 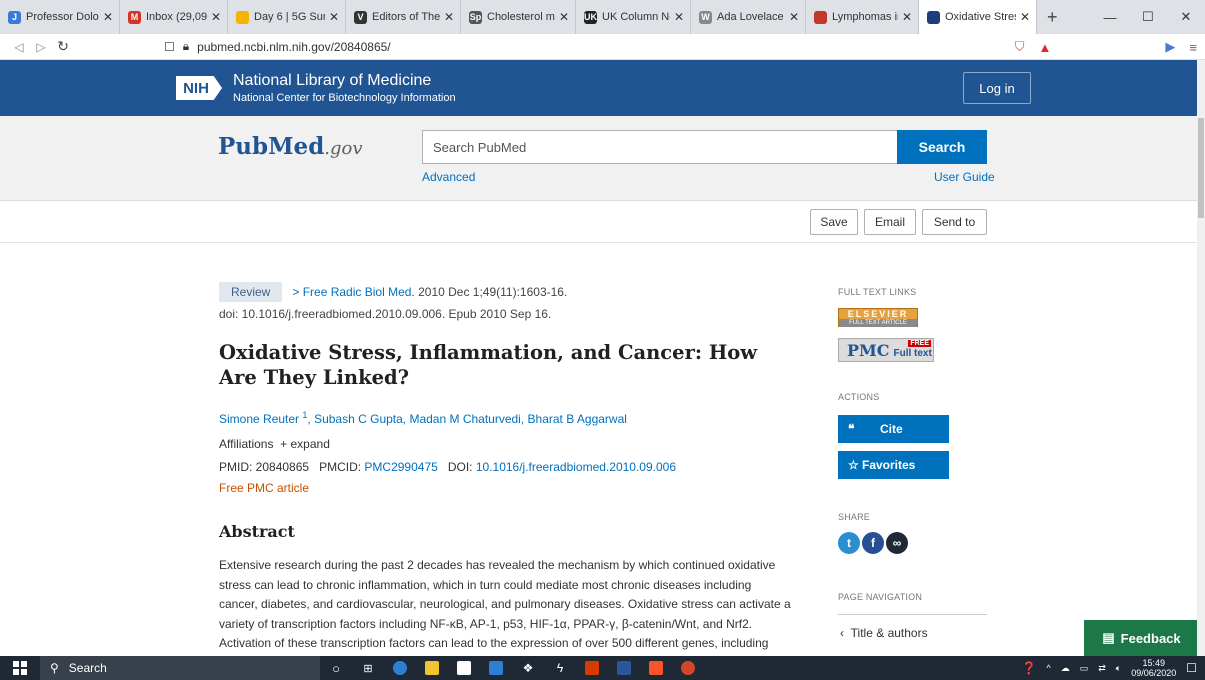 I want to click on taskbar-search: ⚲ Search, so click(x=180, y=668).